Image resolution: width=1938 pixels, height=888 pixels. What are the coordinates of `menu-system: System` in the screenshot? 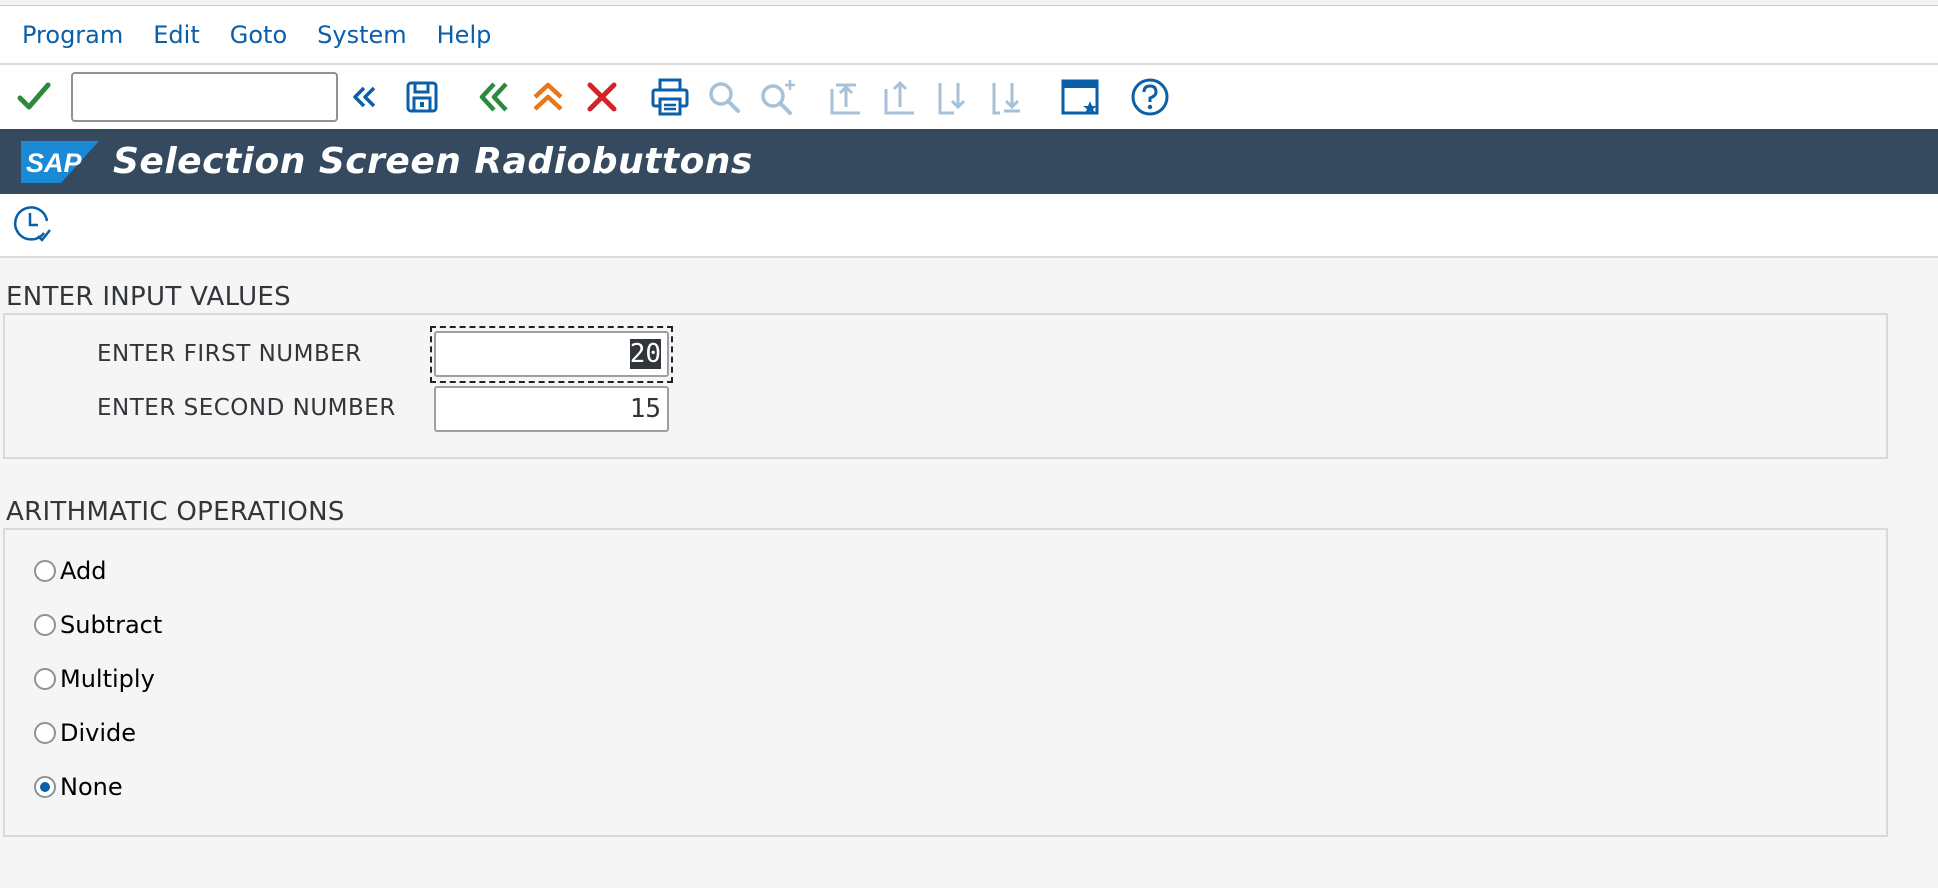 It's located at (362, 35).